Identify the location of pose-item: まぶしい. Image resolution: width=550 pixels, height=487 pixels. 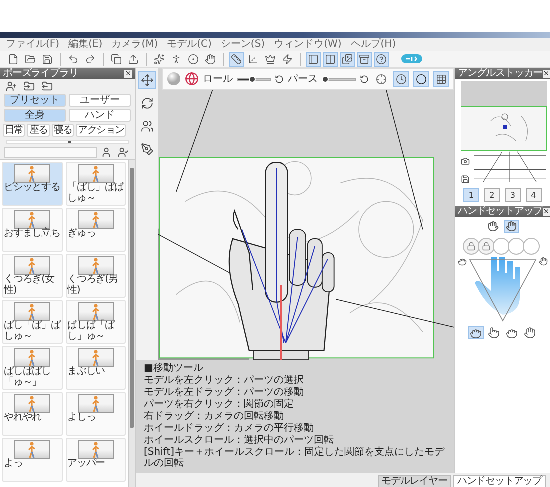
(96, 368).